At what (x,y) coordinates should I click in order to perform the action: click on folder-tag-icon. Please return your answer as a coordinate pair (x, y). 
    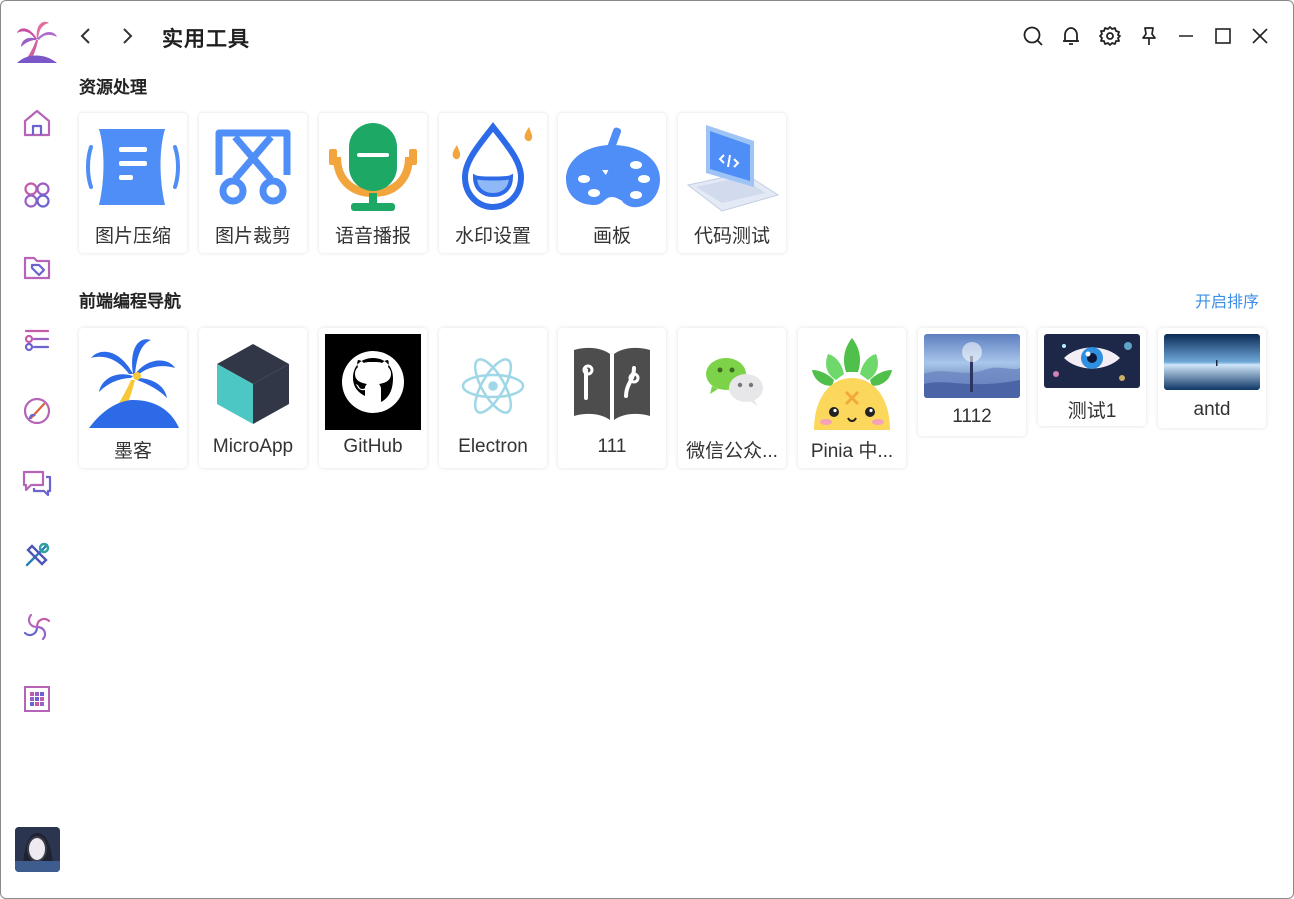
    Looking at the image, I should click on (37, 267).